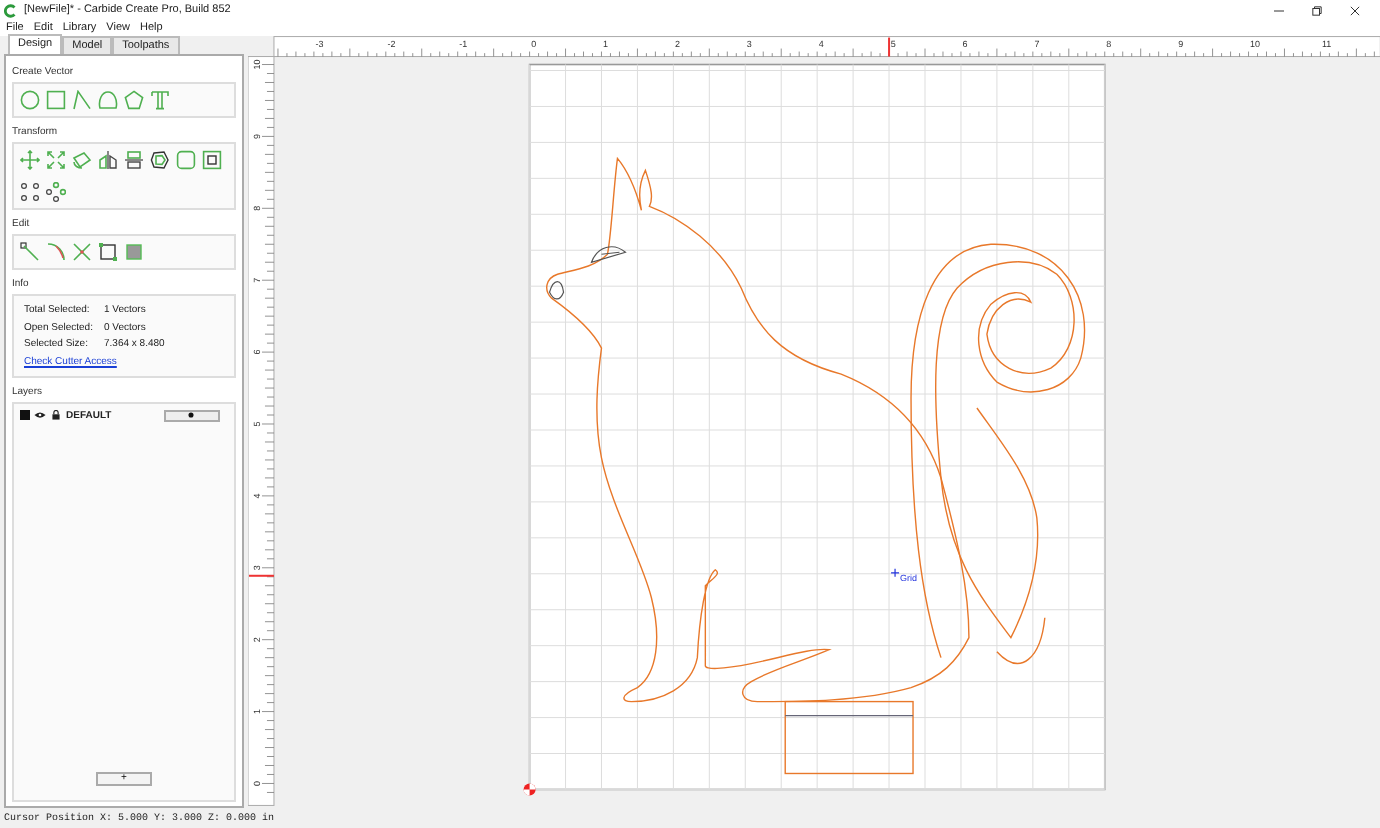  Describe the element at coordinates (56, 252) in the screenshot. I see `curve-icon` at that location.